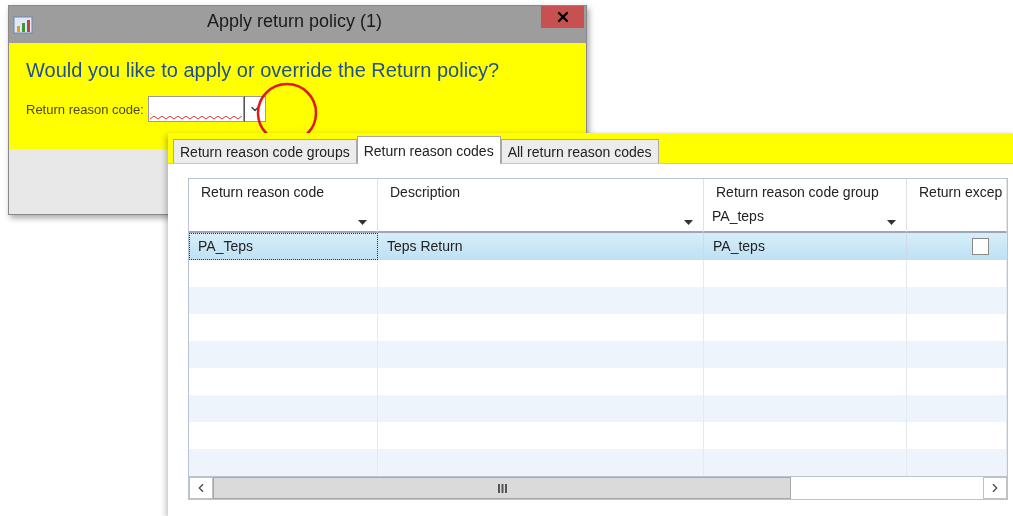 The image size is (1013, 516). I want to click on table-cell: PA_teps, so click(805, 246).